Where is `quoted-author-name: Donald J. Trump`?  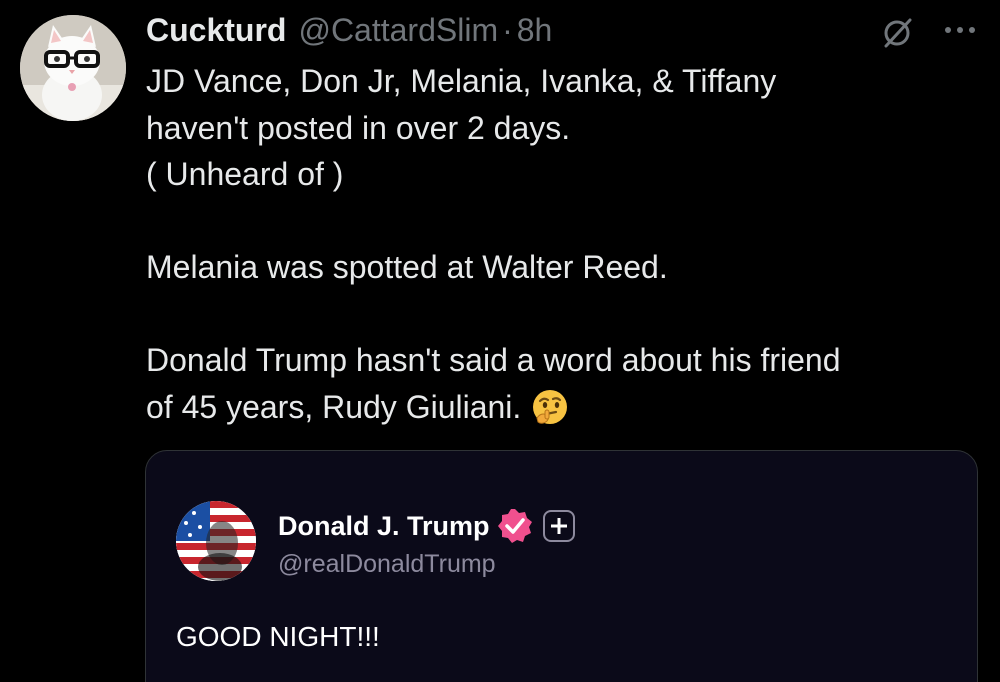 quoted-author-name: Donald J. Trump is located at coordinates (384, 526).